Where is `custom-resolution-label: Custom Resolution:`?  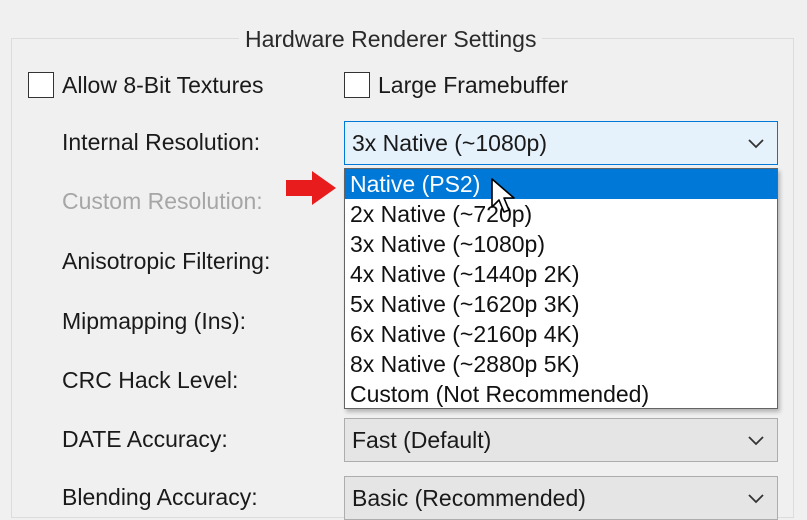
custom-resolution-label: Custom Resolution: is located at coordinates (162, 201).